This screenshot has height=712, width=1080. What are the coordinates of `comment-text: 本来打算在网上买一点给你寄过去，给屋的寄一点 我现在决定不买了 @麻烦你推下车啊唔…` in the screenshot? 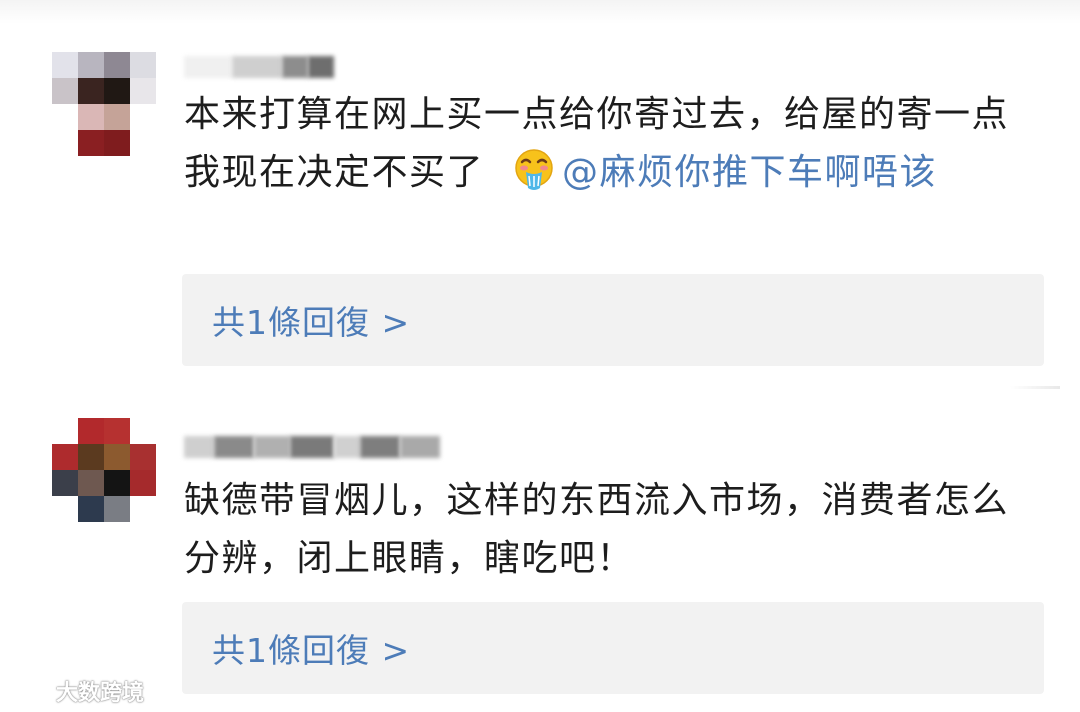 It's located at (609, 144).